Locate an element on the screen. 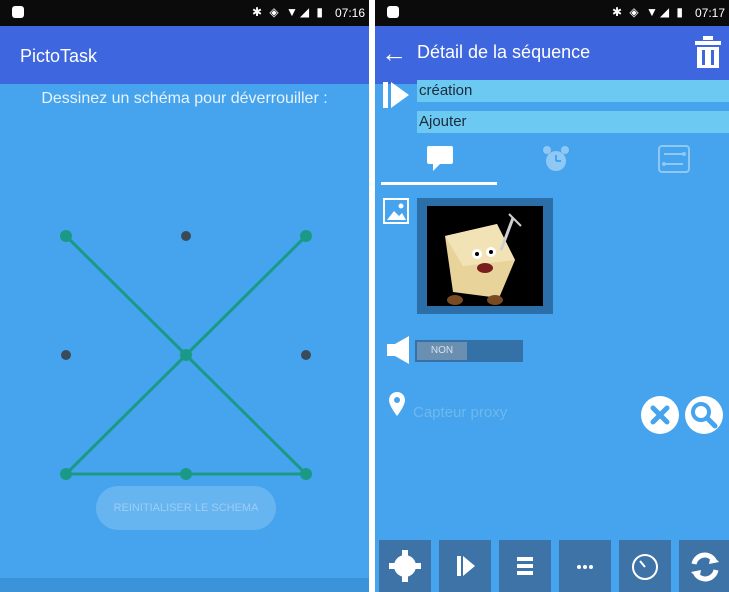  bottom-strip is located at coordinates (184, 585).